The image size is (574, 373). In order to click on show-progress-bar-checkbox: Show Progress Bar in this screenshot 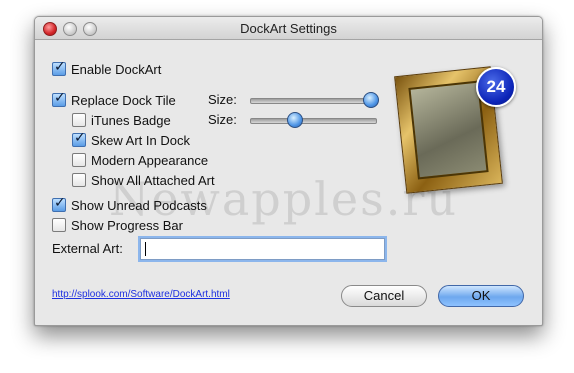, I will do `click(117, 225)`.